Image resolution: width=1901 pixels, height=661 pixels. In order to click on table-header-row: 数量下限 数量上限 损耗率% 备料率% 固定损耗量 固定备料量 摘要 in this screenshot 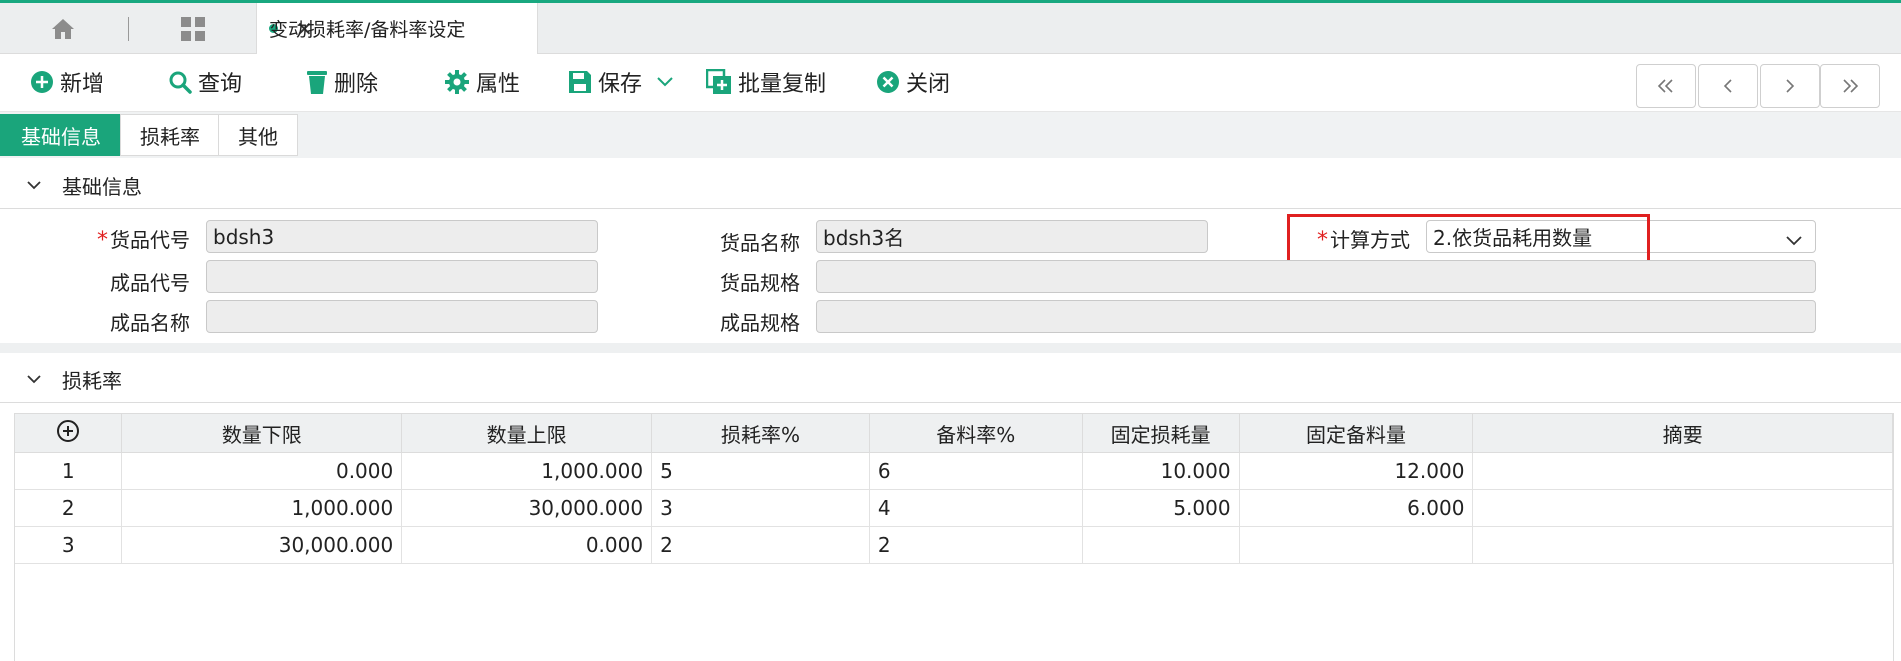, I will do `click(954, 433)`.